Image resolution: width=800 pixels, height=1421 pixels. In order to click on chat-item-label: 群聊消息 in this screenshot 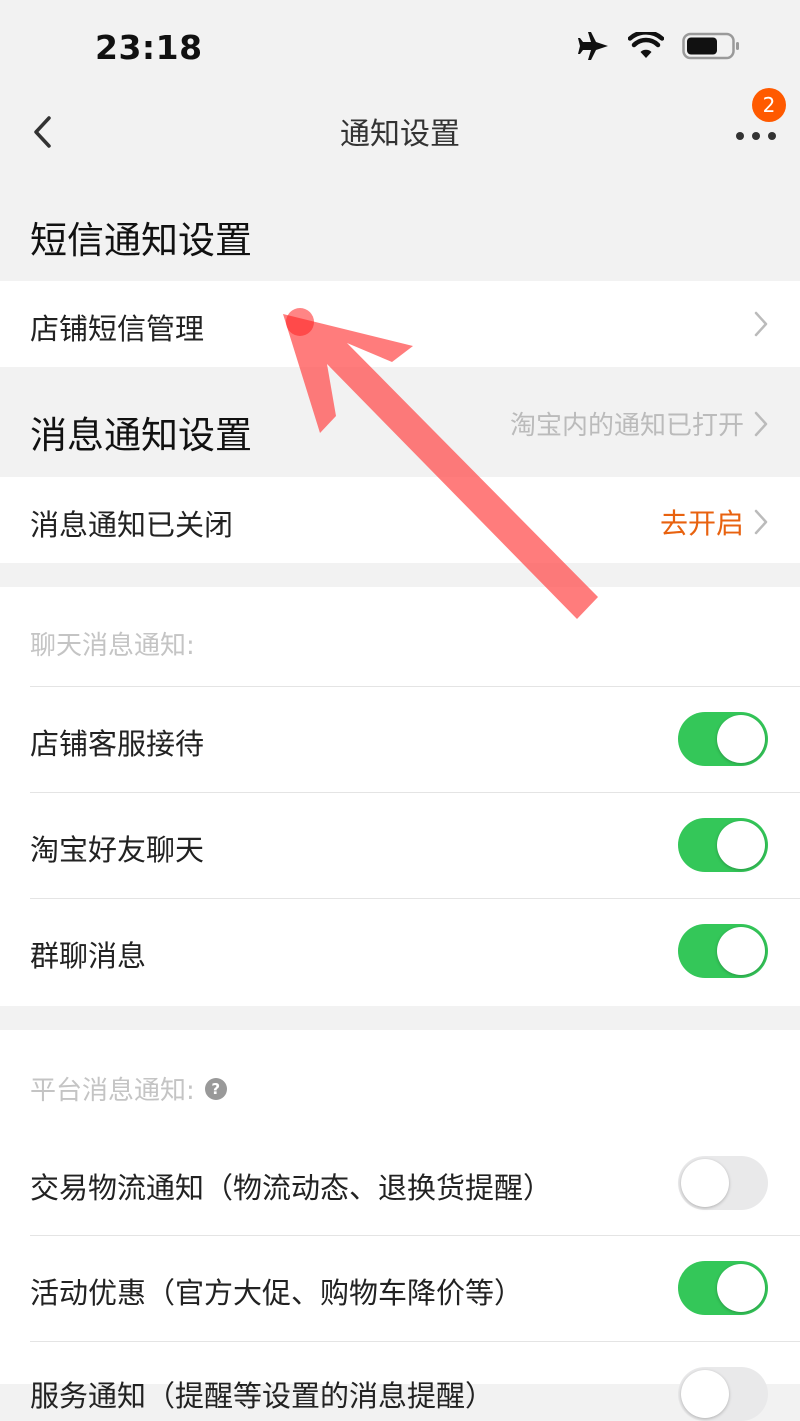, I will do `click(88, 956)`.